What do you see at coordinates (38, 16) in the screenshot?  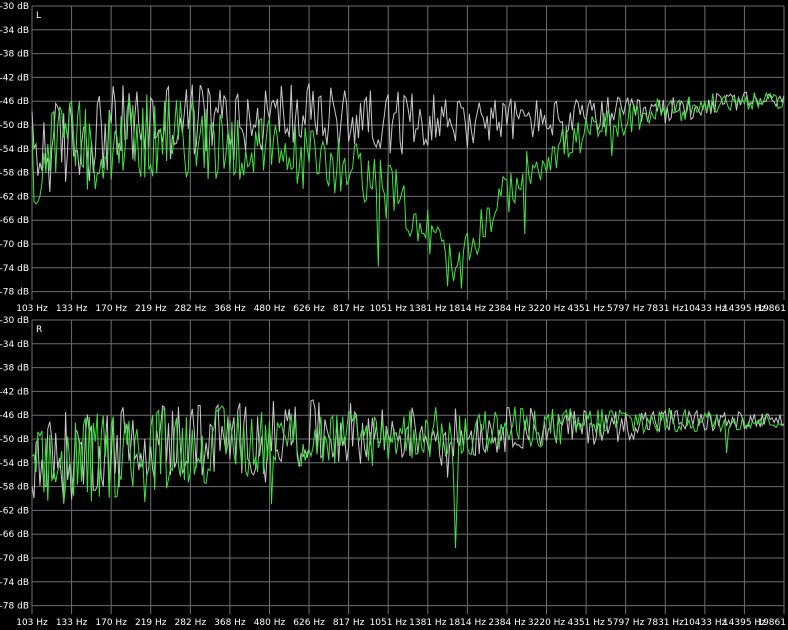 I see `channel-label: L` at bounding box center [38, 16].